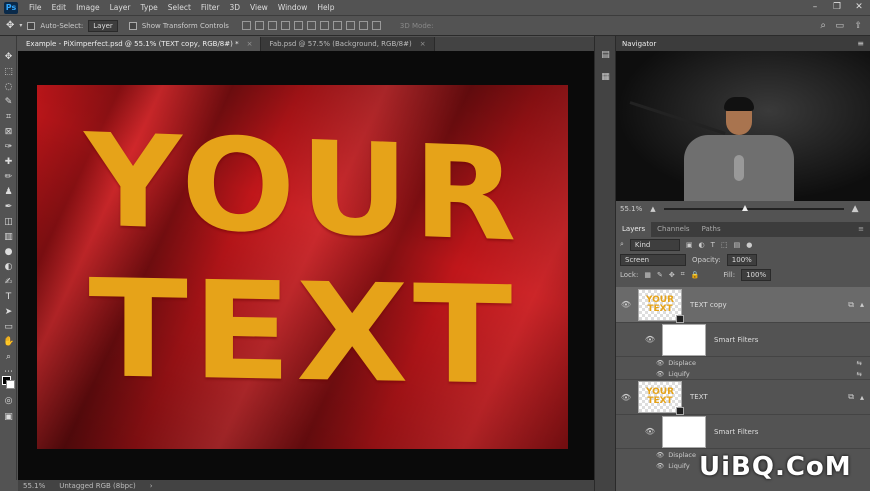 The width and height of the screenshot is (870, 491). I want to click on filter-toggle-icon: ●, so click(749, 245).